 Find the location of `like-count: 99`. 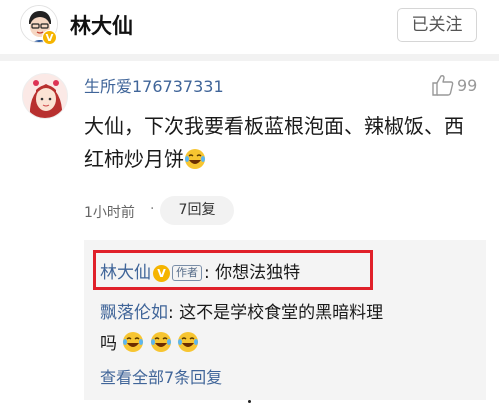

like-count: 99 is located at coordinates (467, 85).